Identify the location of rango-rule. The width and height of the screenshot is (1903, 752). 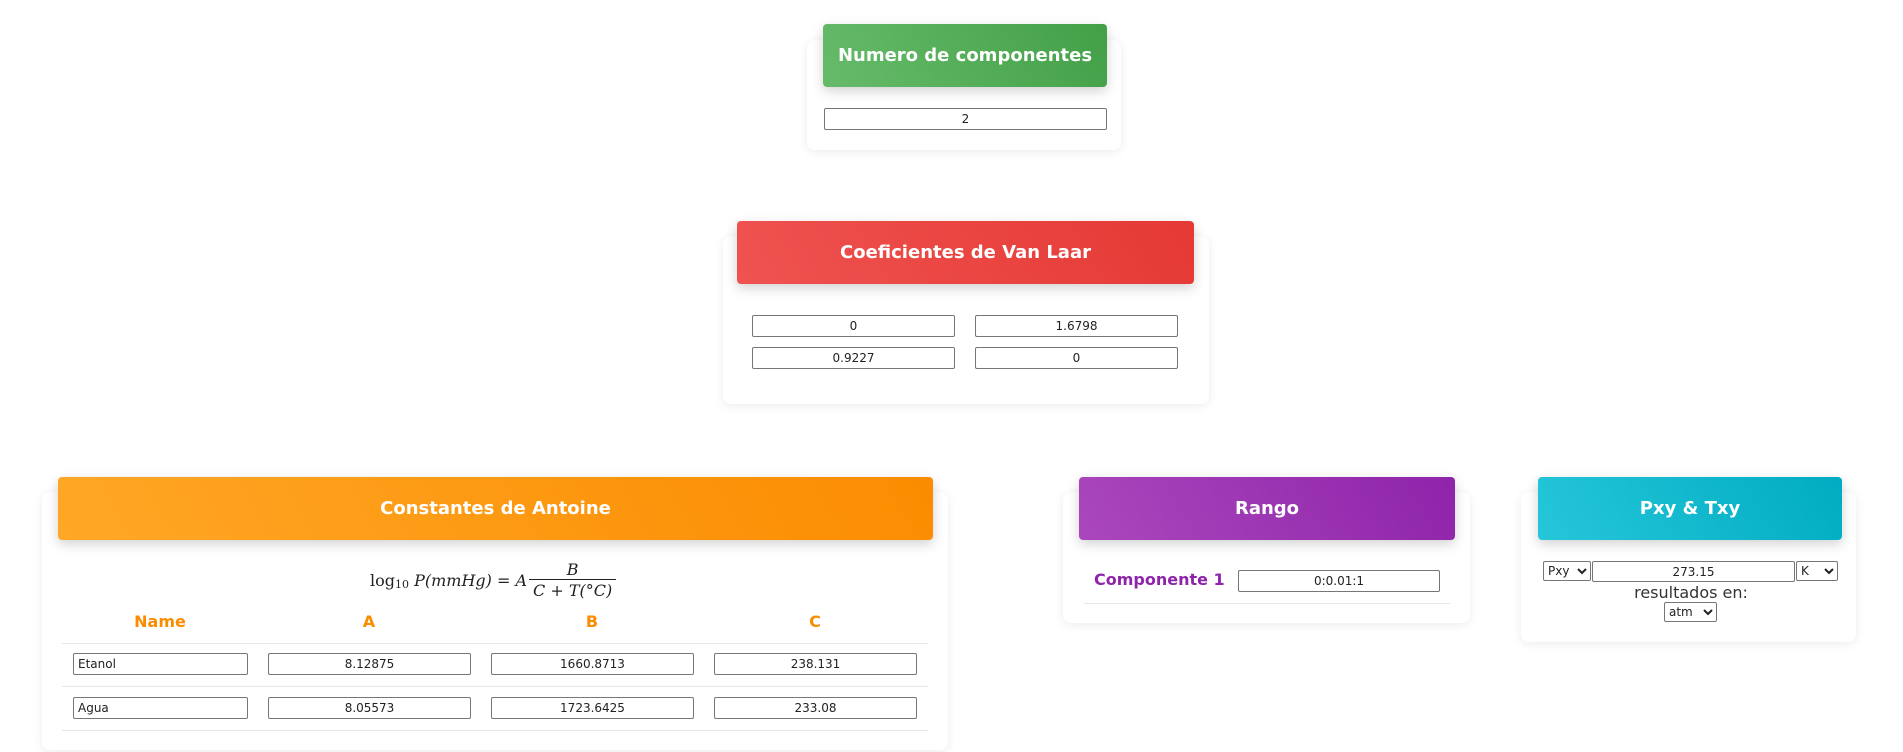
(1267, 603).